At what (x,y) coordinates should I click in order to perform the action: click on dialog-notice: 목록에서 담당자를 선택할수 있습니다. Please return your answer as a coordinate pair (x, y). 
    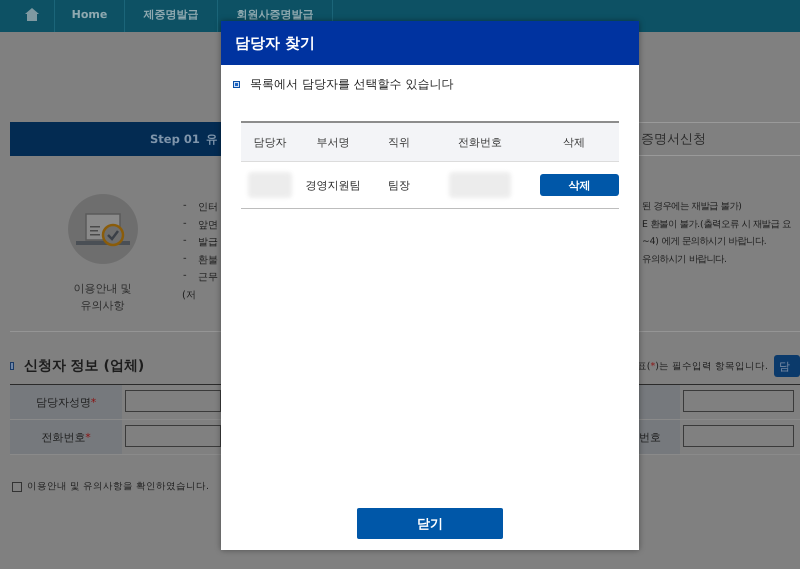
    Looking at the image, I should click on (352, 84).